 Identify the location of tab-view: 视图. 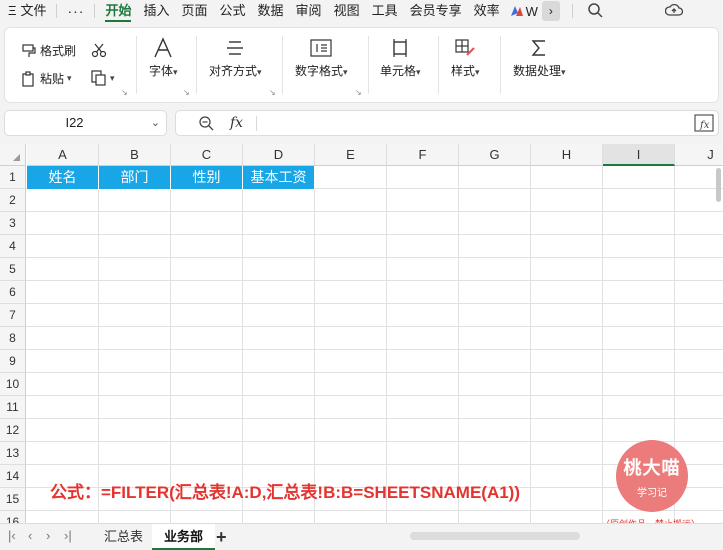
(347, 11).